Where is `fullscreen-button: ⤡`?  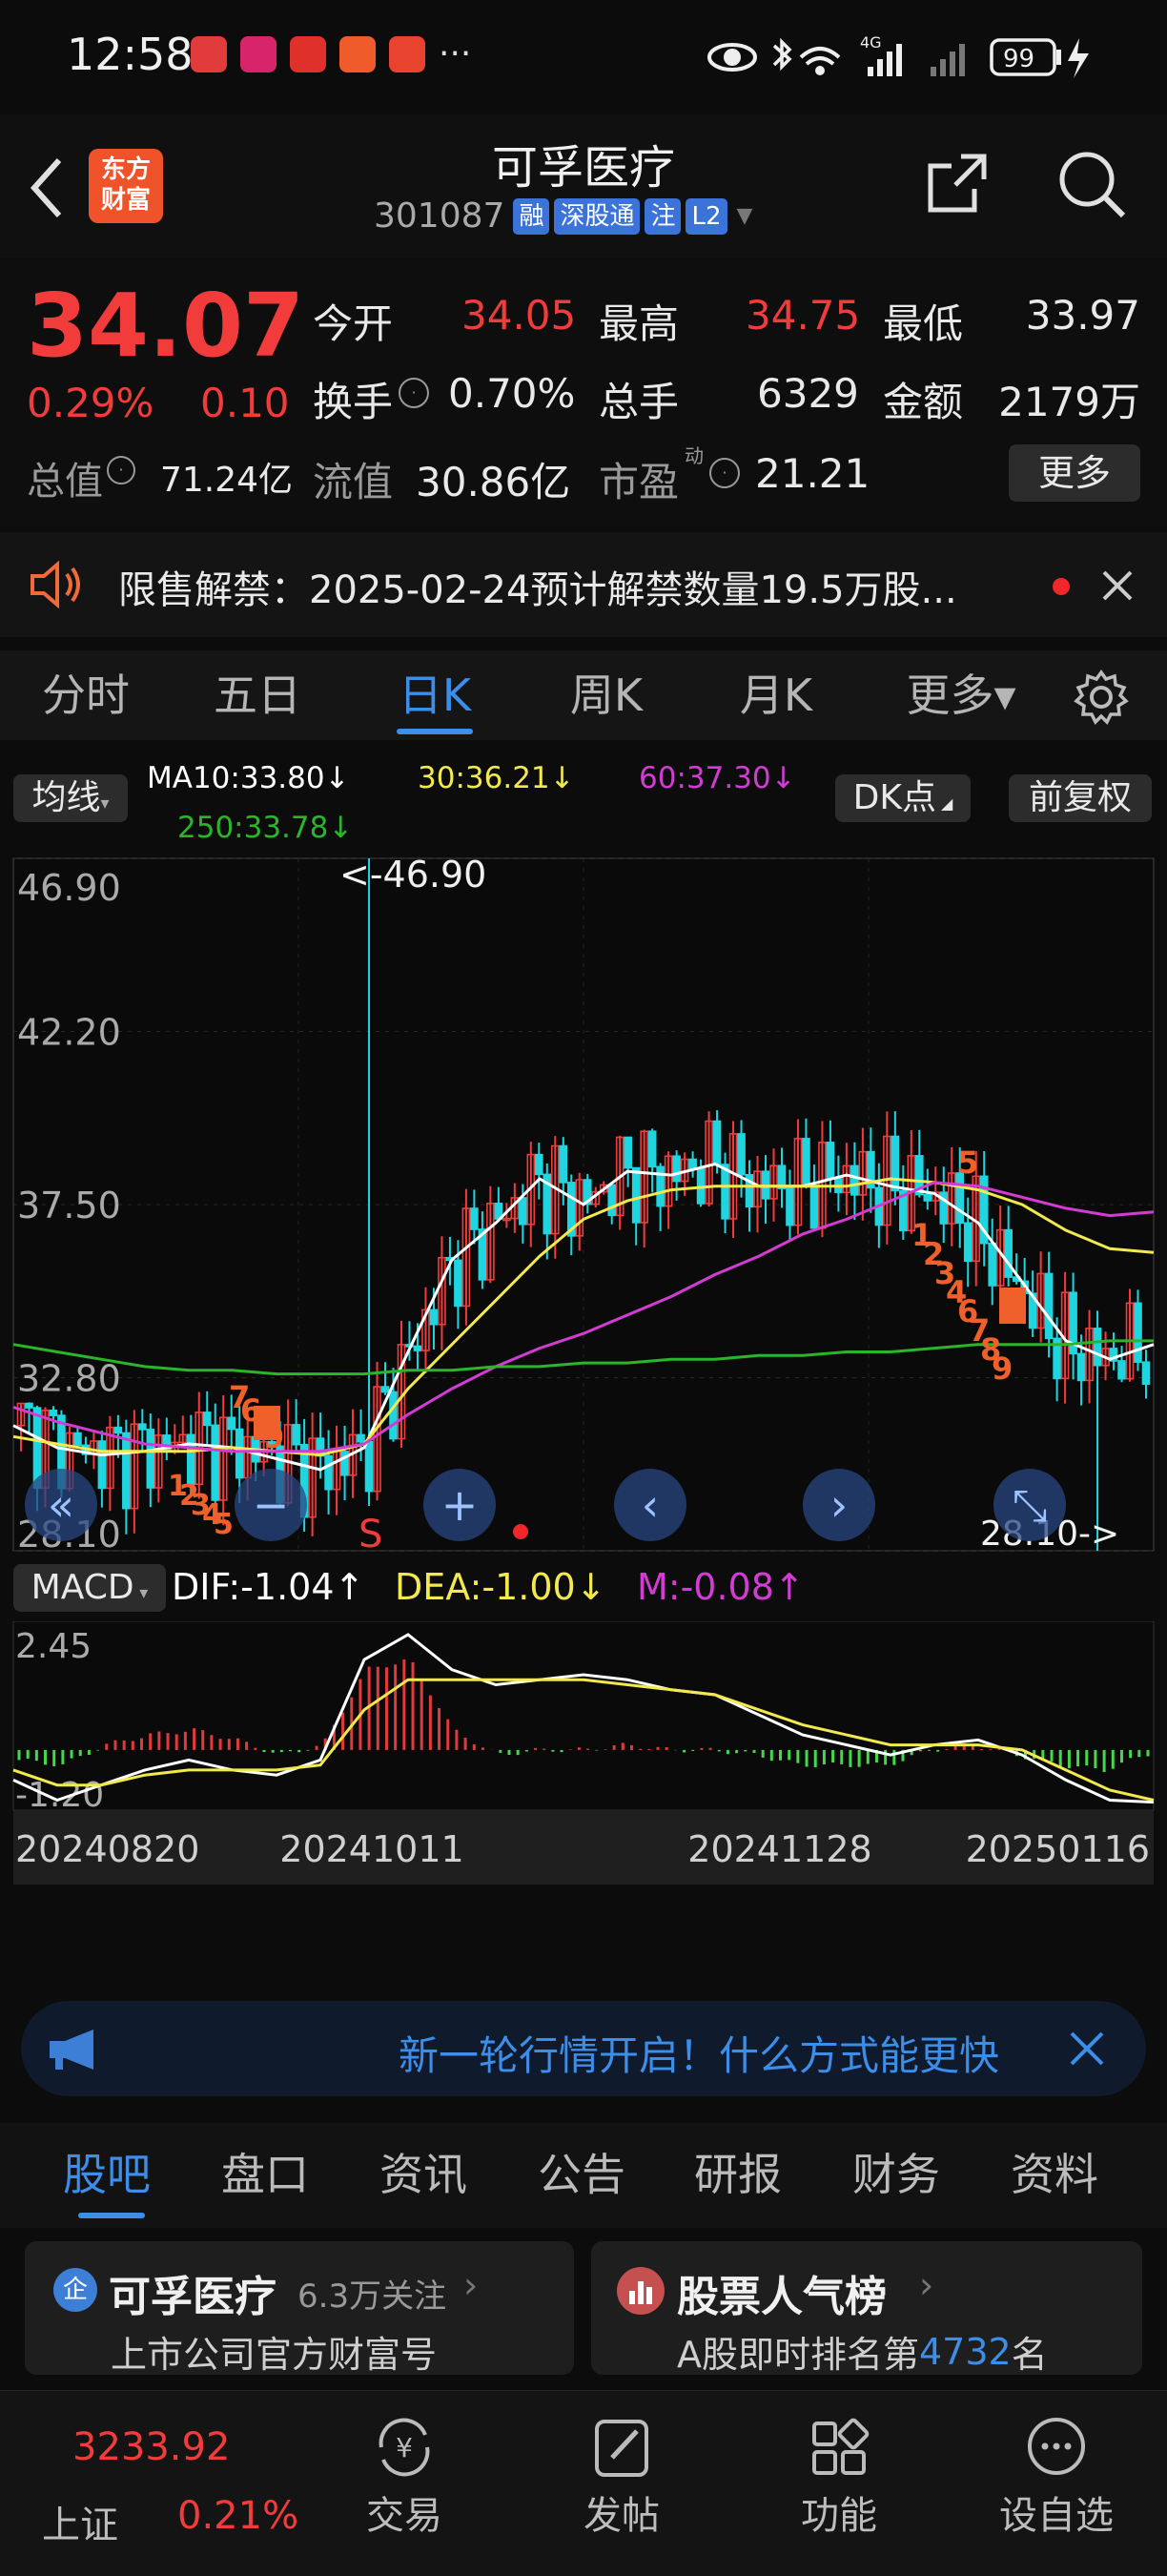
fullscreen-button: ⤡ is located at coordinates (1029, 1505).